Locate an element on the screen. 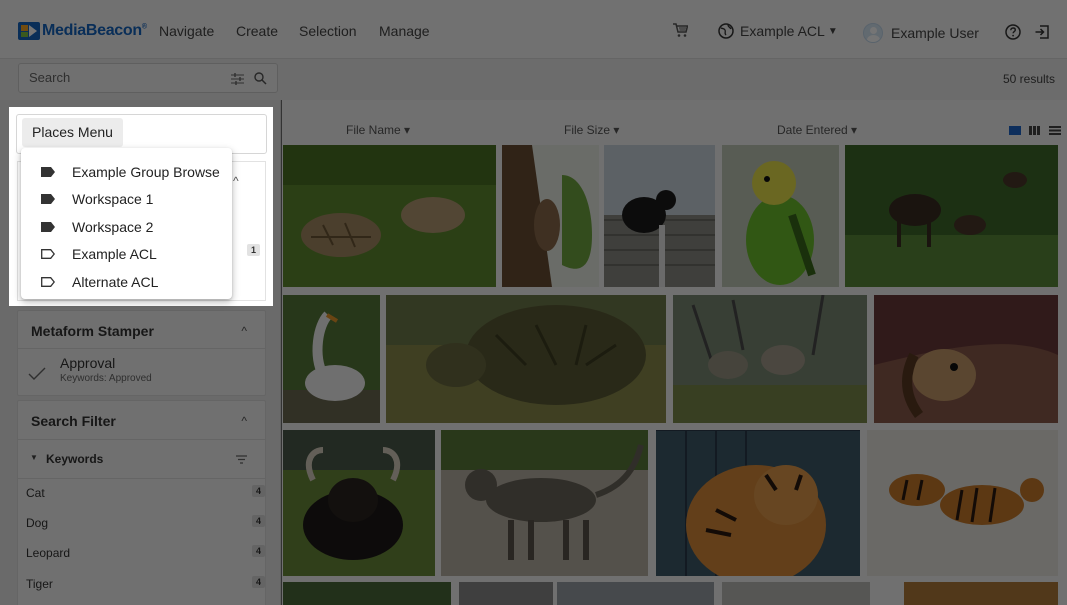 This screenshot has width=1067, height=605. globe-icon is located at coordinates (726, 31).